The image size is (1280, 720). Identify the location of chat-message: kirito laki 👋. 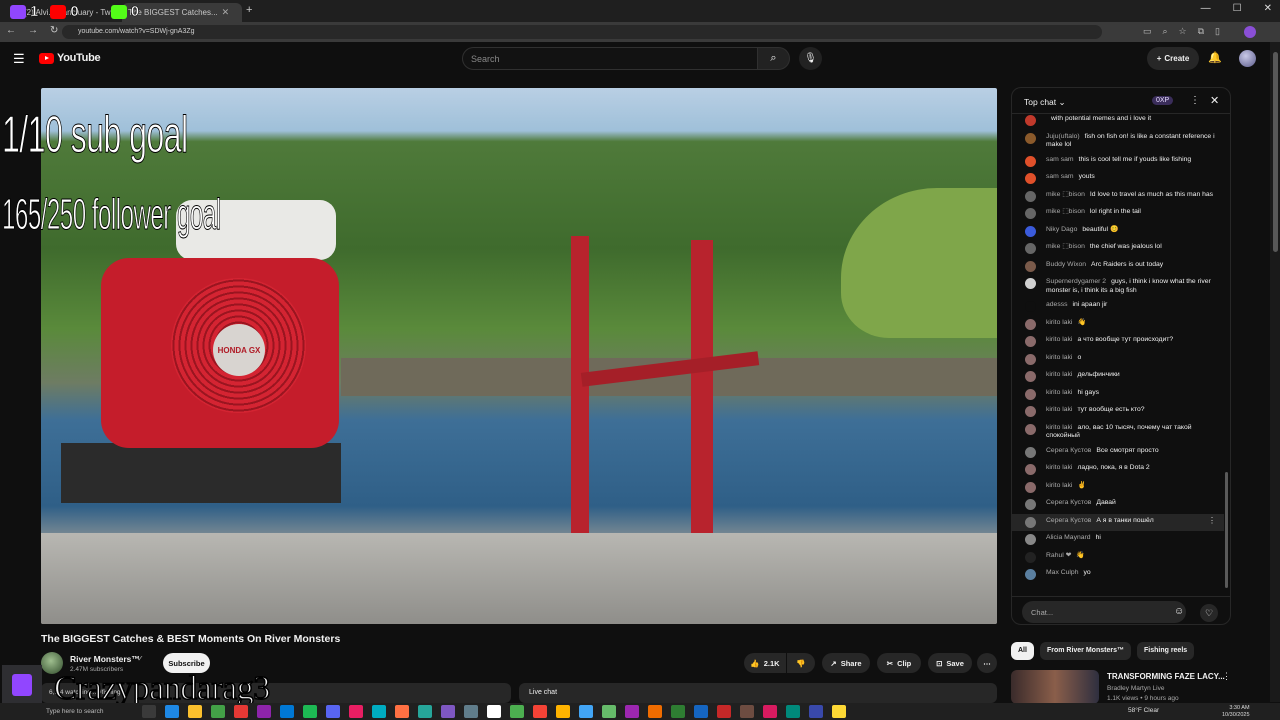
(1118, 325).